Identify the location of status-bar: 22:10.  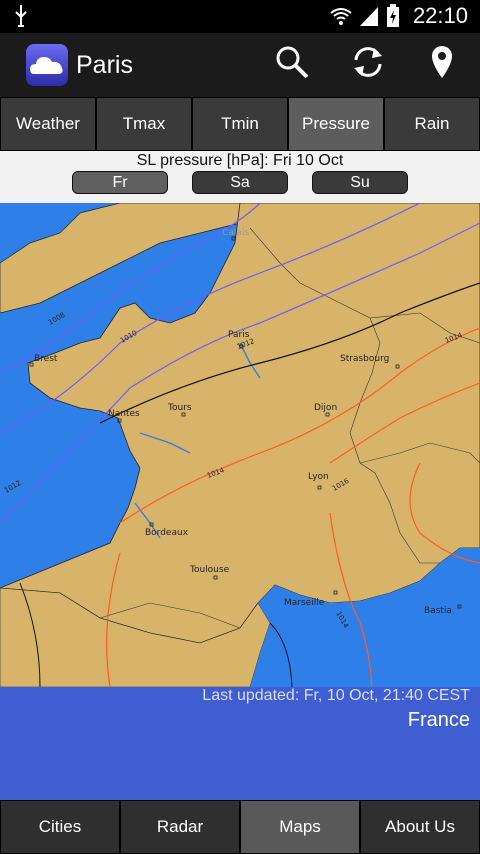
(240, 16).